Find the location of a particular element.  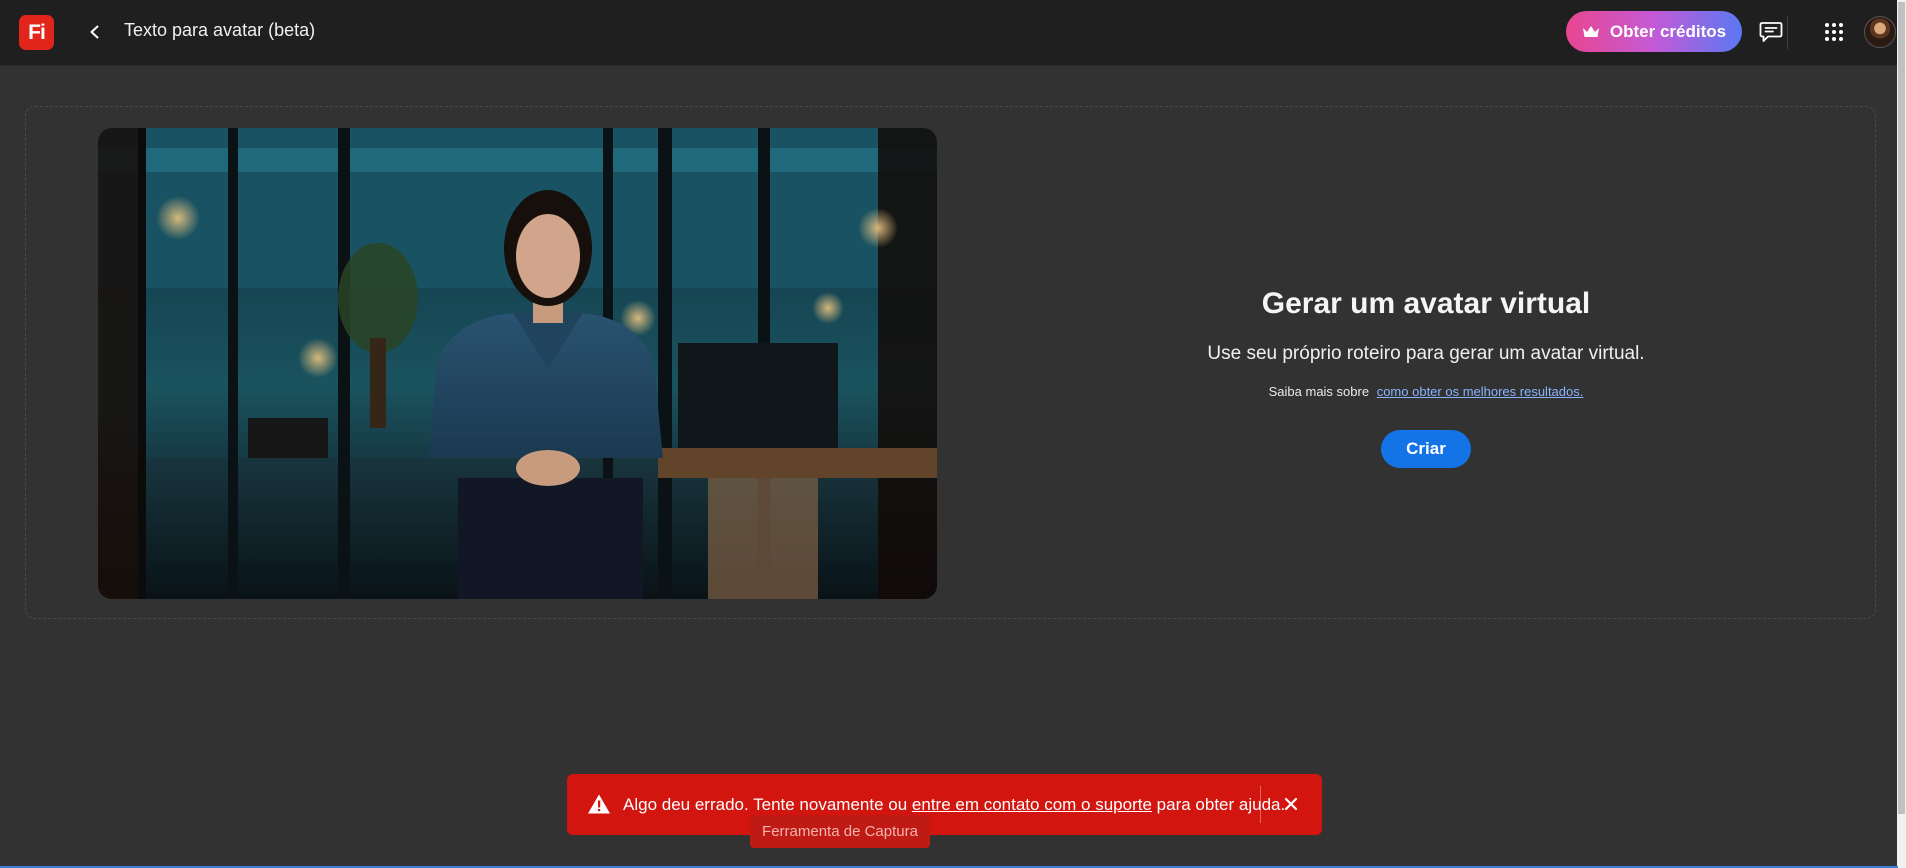

error-text-after: para obter ajuda. is located at coordinates (1221, 804).